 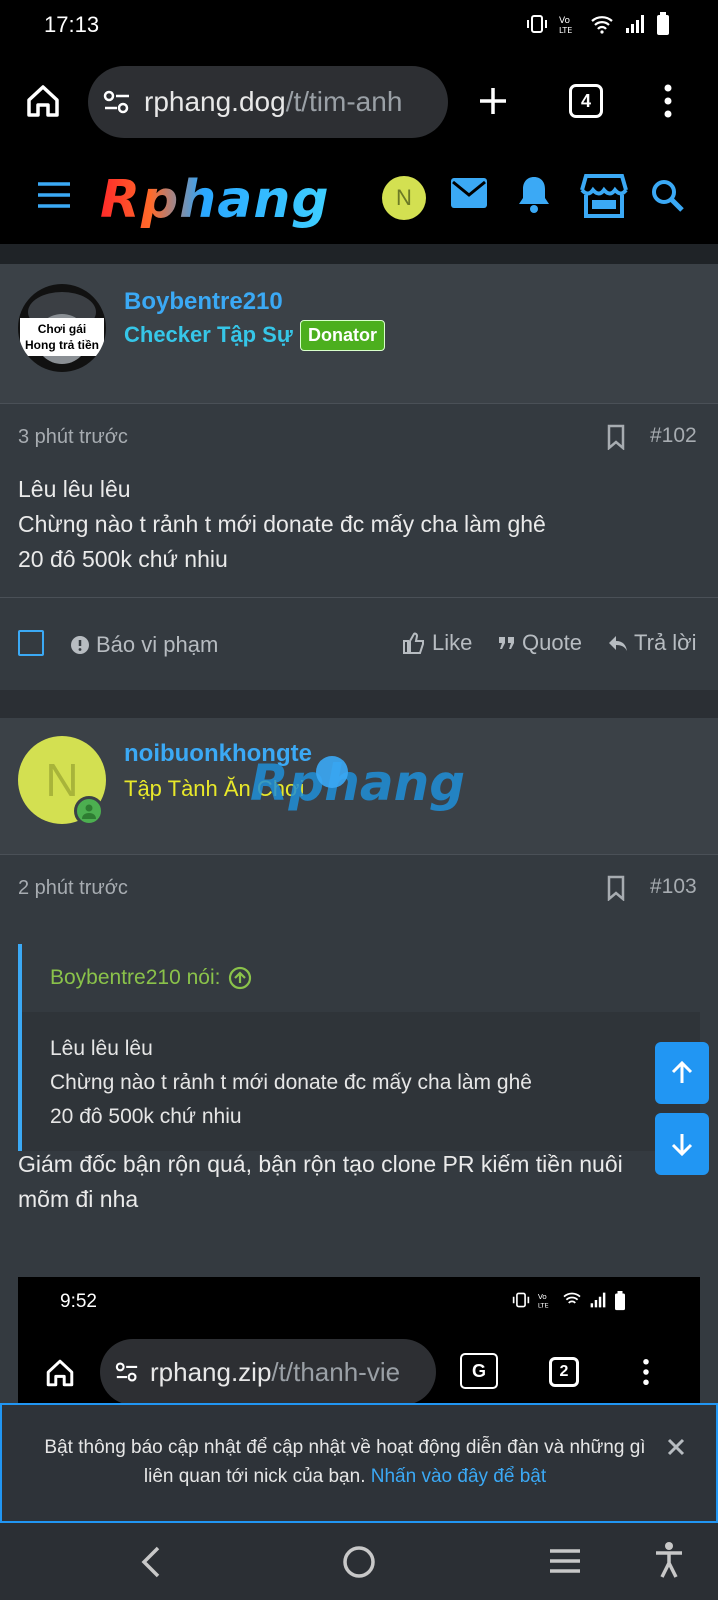 I want to click on select-checkbox, so click(x=31, y=643).